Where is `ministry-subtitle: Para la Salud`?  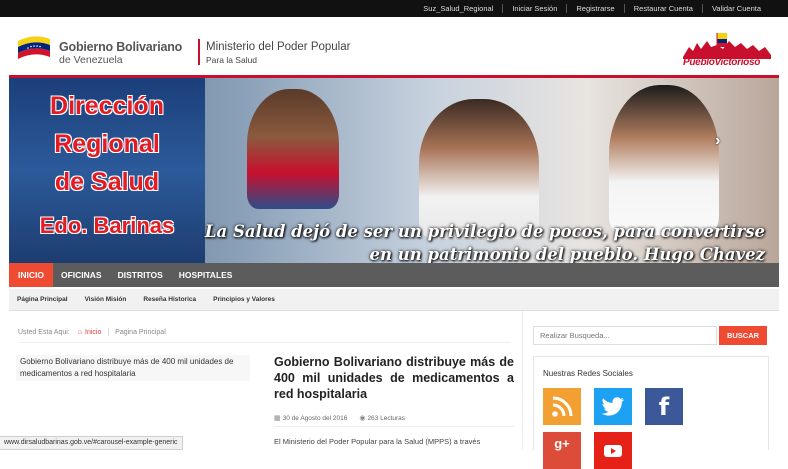 ministry-subtitle: Para la Salud is located at coordinates (232, 60).